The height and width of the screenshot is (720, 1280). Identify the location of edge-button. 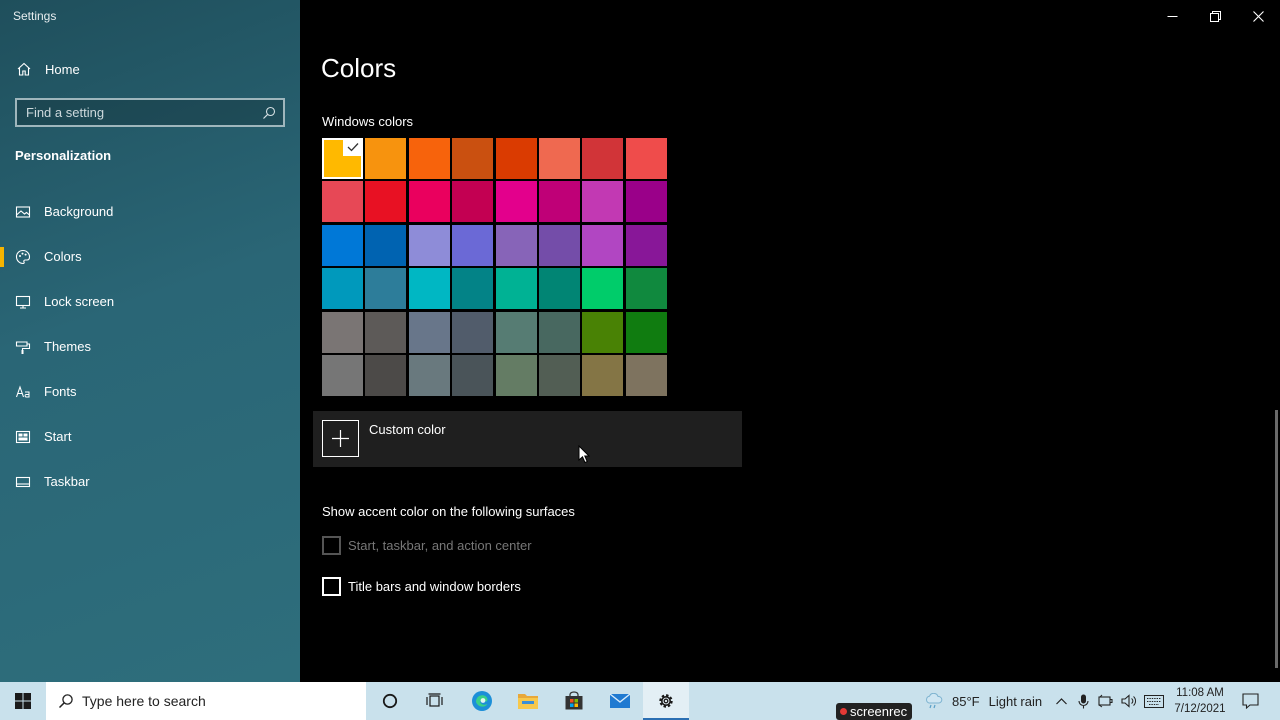
(482, 701).